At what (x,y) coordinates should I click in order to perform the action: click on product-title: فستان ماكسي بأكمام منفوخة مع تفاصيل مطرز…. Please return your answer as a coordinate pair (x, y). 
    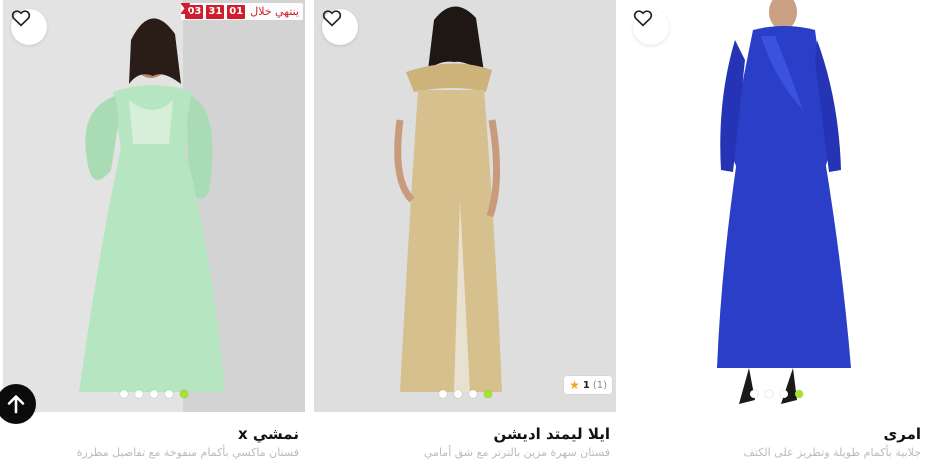
    Looking at the image, I should click on (188, 452).